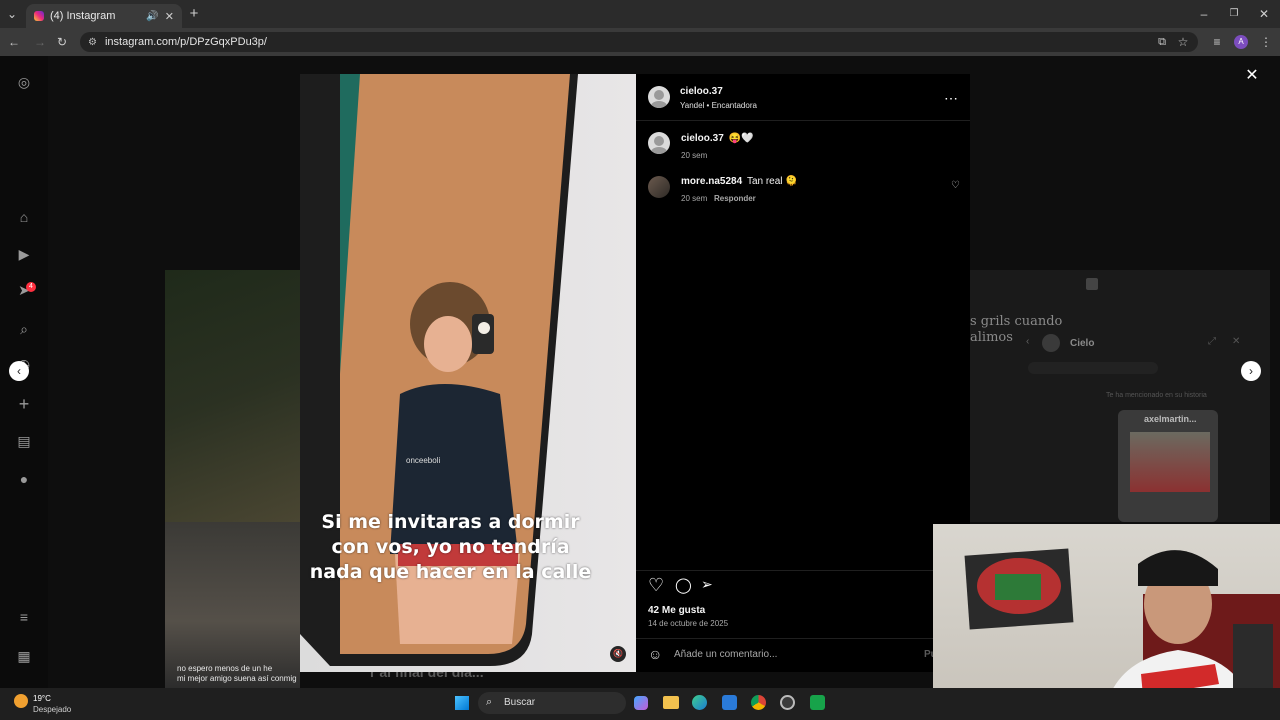  Describe the element at coordinates (24, 441) in the screenshot. I see `dashboard-icon: ▤` at that location.